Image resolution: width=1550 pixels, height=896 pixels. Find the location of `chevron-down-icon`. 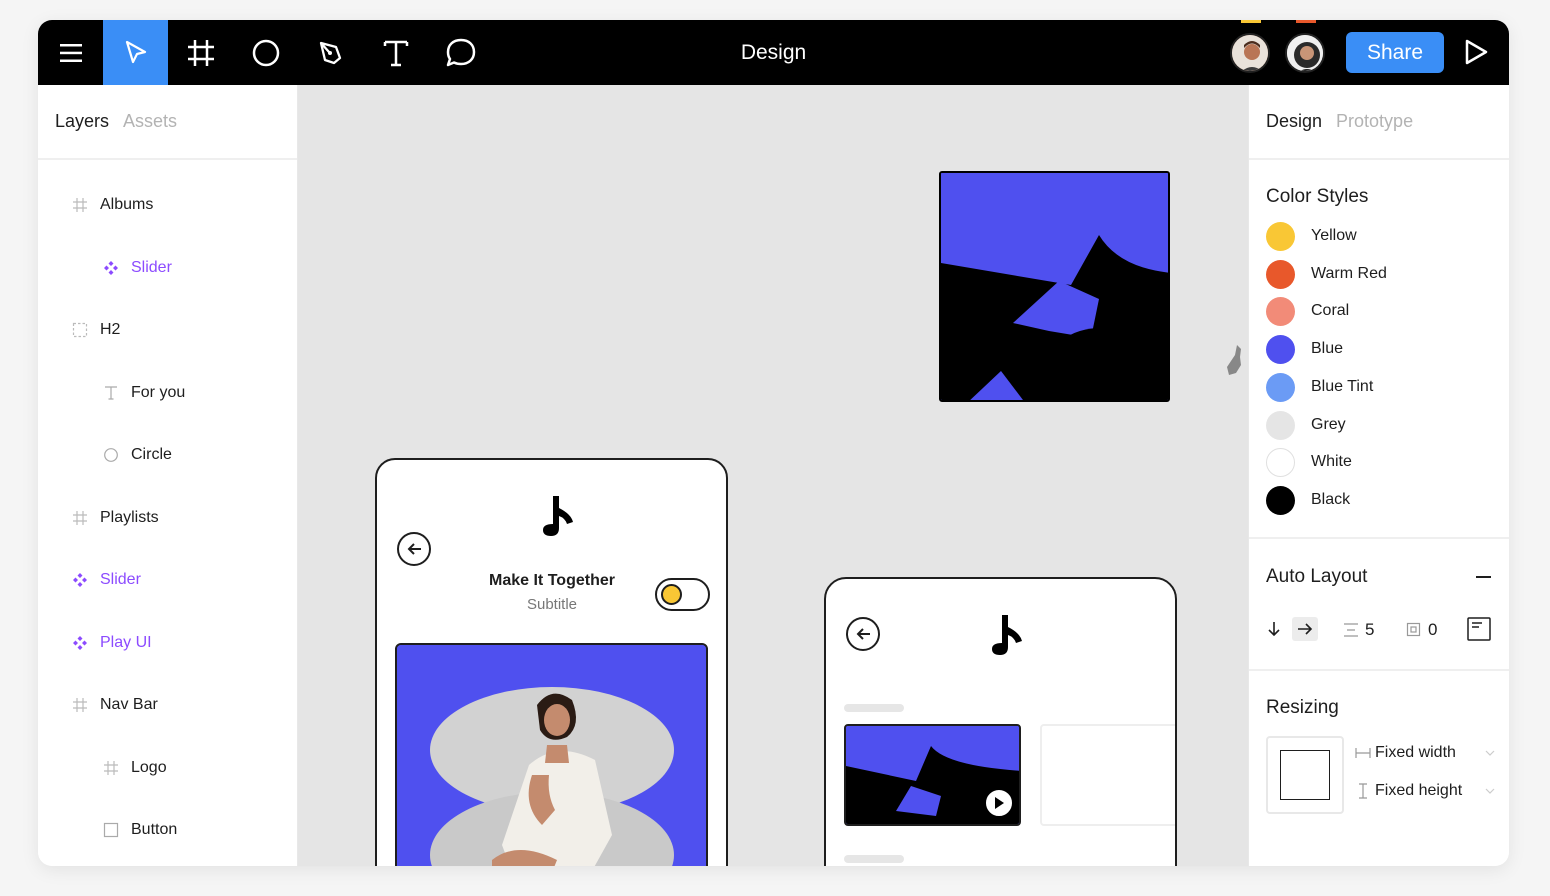

chevron-down-icon is located at coordinates (1490, 791).